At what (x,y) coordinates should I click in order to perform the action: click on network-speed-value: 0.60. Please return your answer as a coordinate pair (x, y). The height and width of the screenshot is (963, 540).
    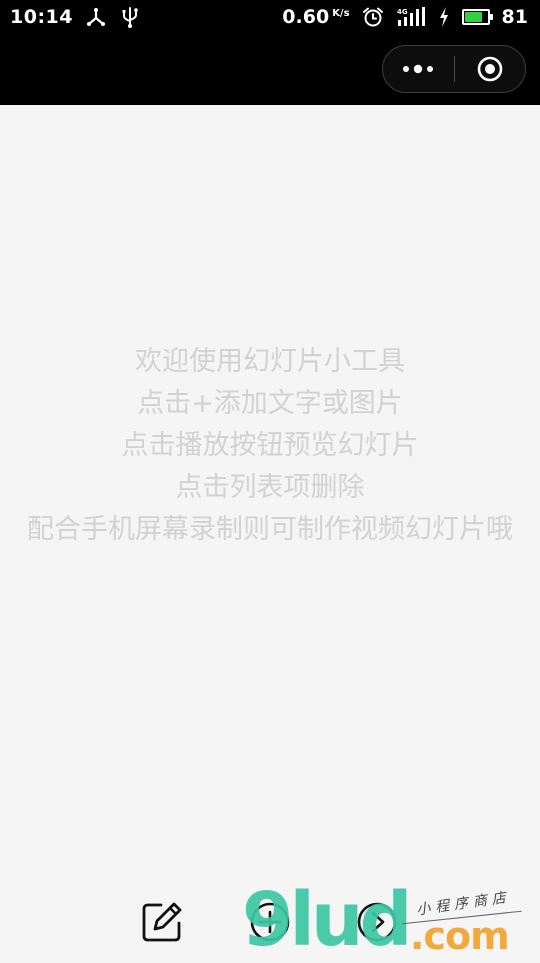
    Looking at the image, I should click on (306, 17).